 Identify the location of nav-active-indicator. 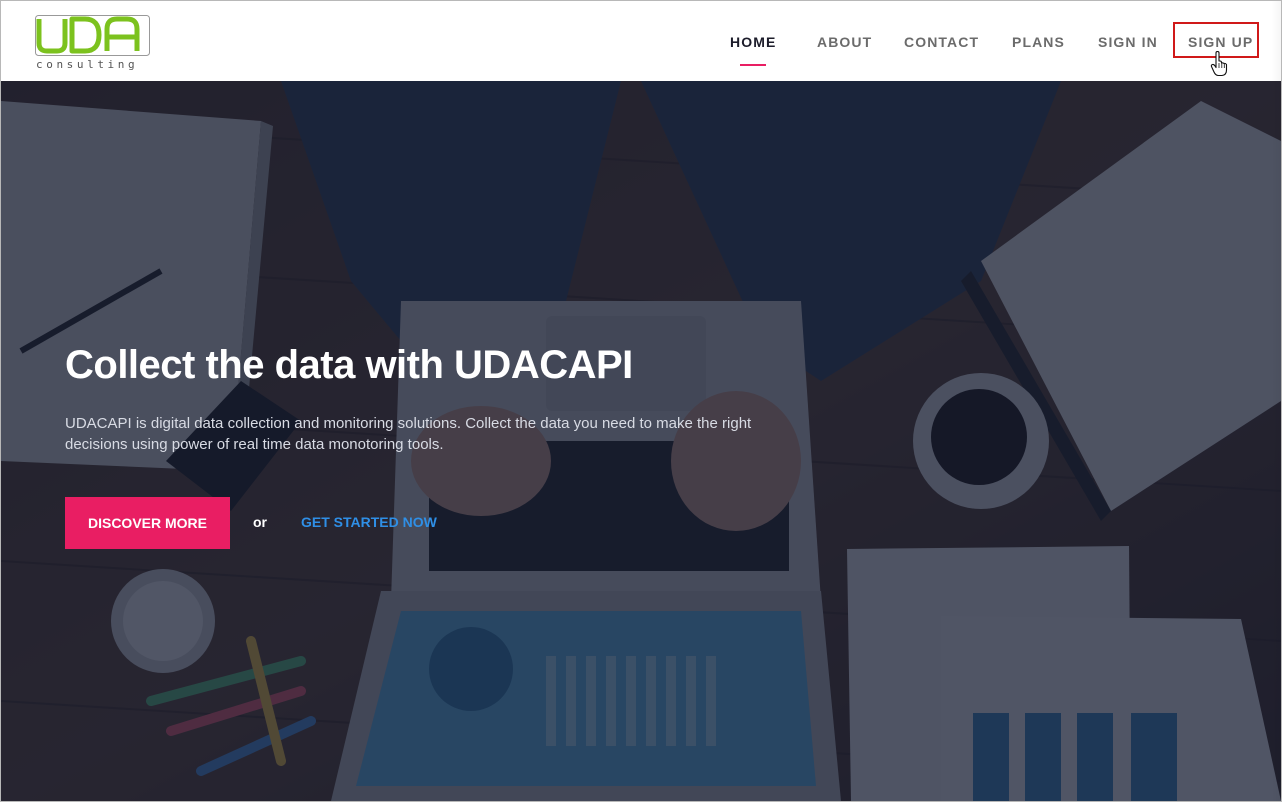
(753, 65).